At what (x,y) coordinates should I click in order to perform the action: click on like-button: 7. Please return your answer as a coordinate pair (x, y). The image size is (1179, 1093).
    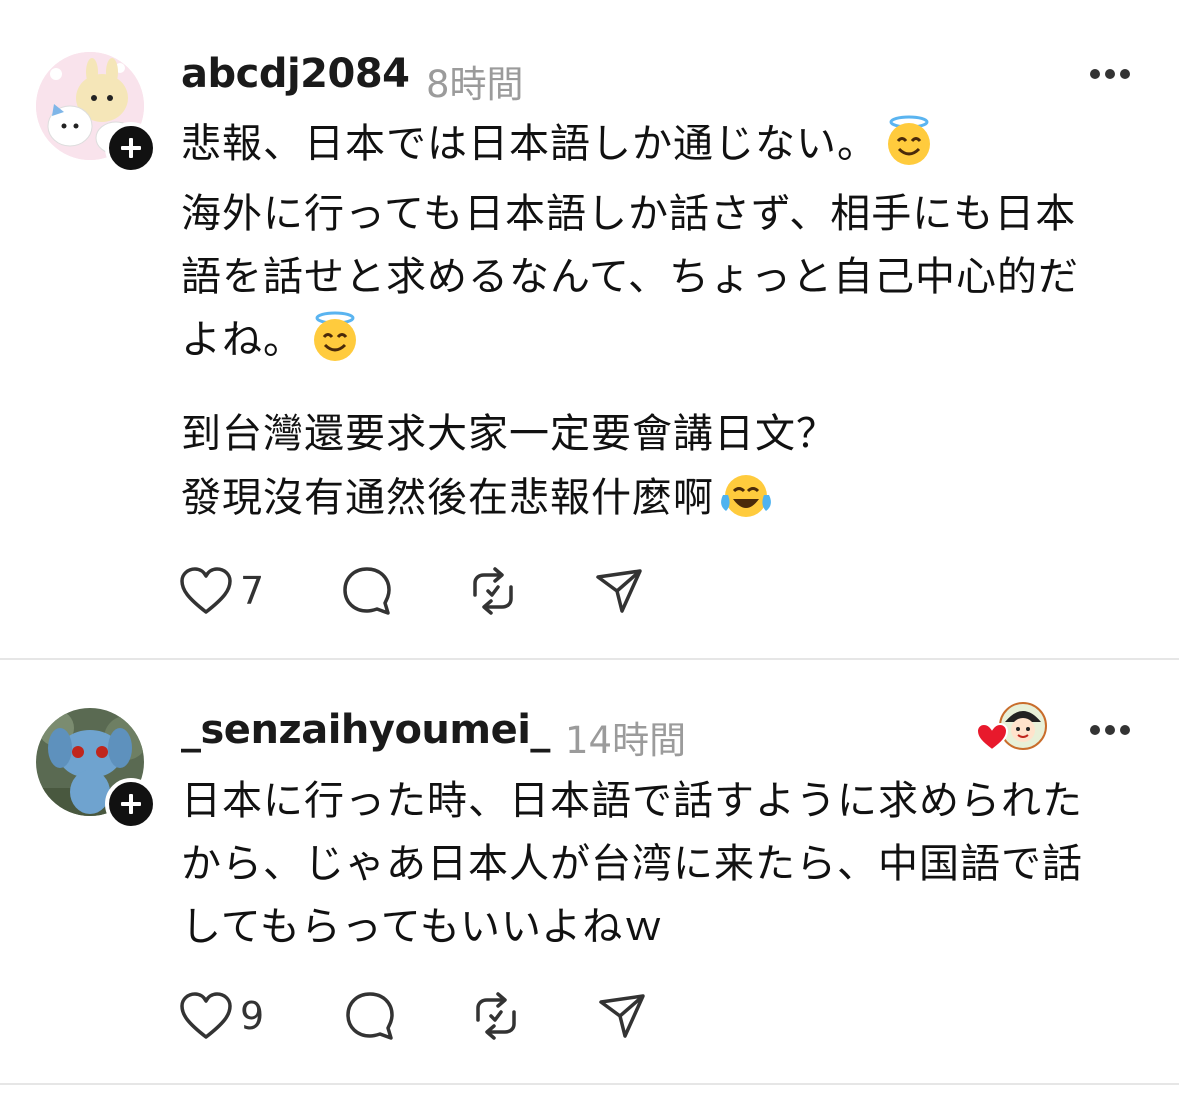
    Looking at the image, I should click on (221, 591).